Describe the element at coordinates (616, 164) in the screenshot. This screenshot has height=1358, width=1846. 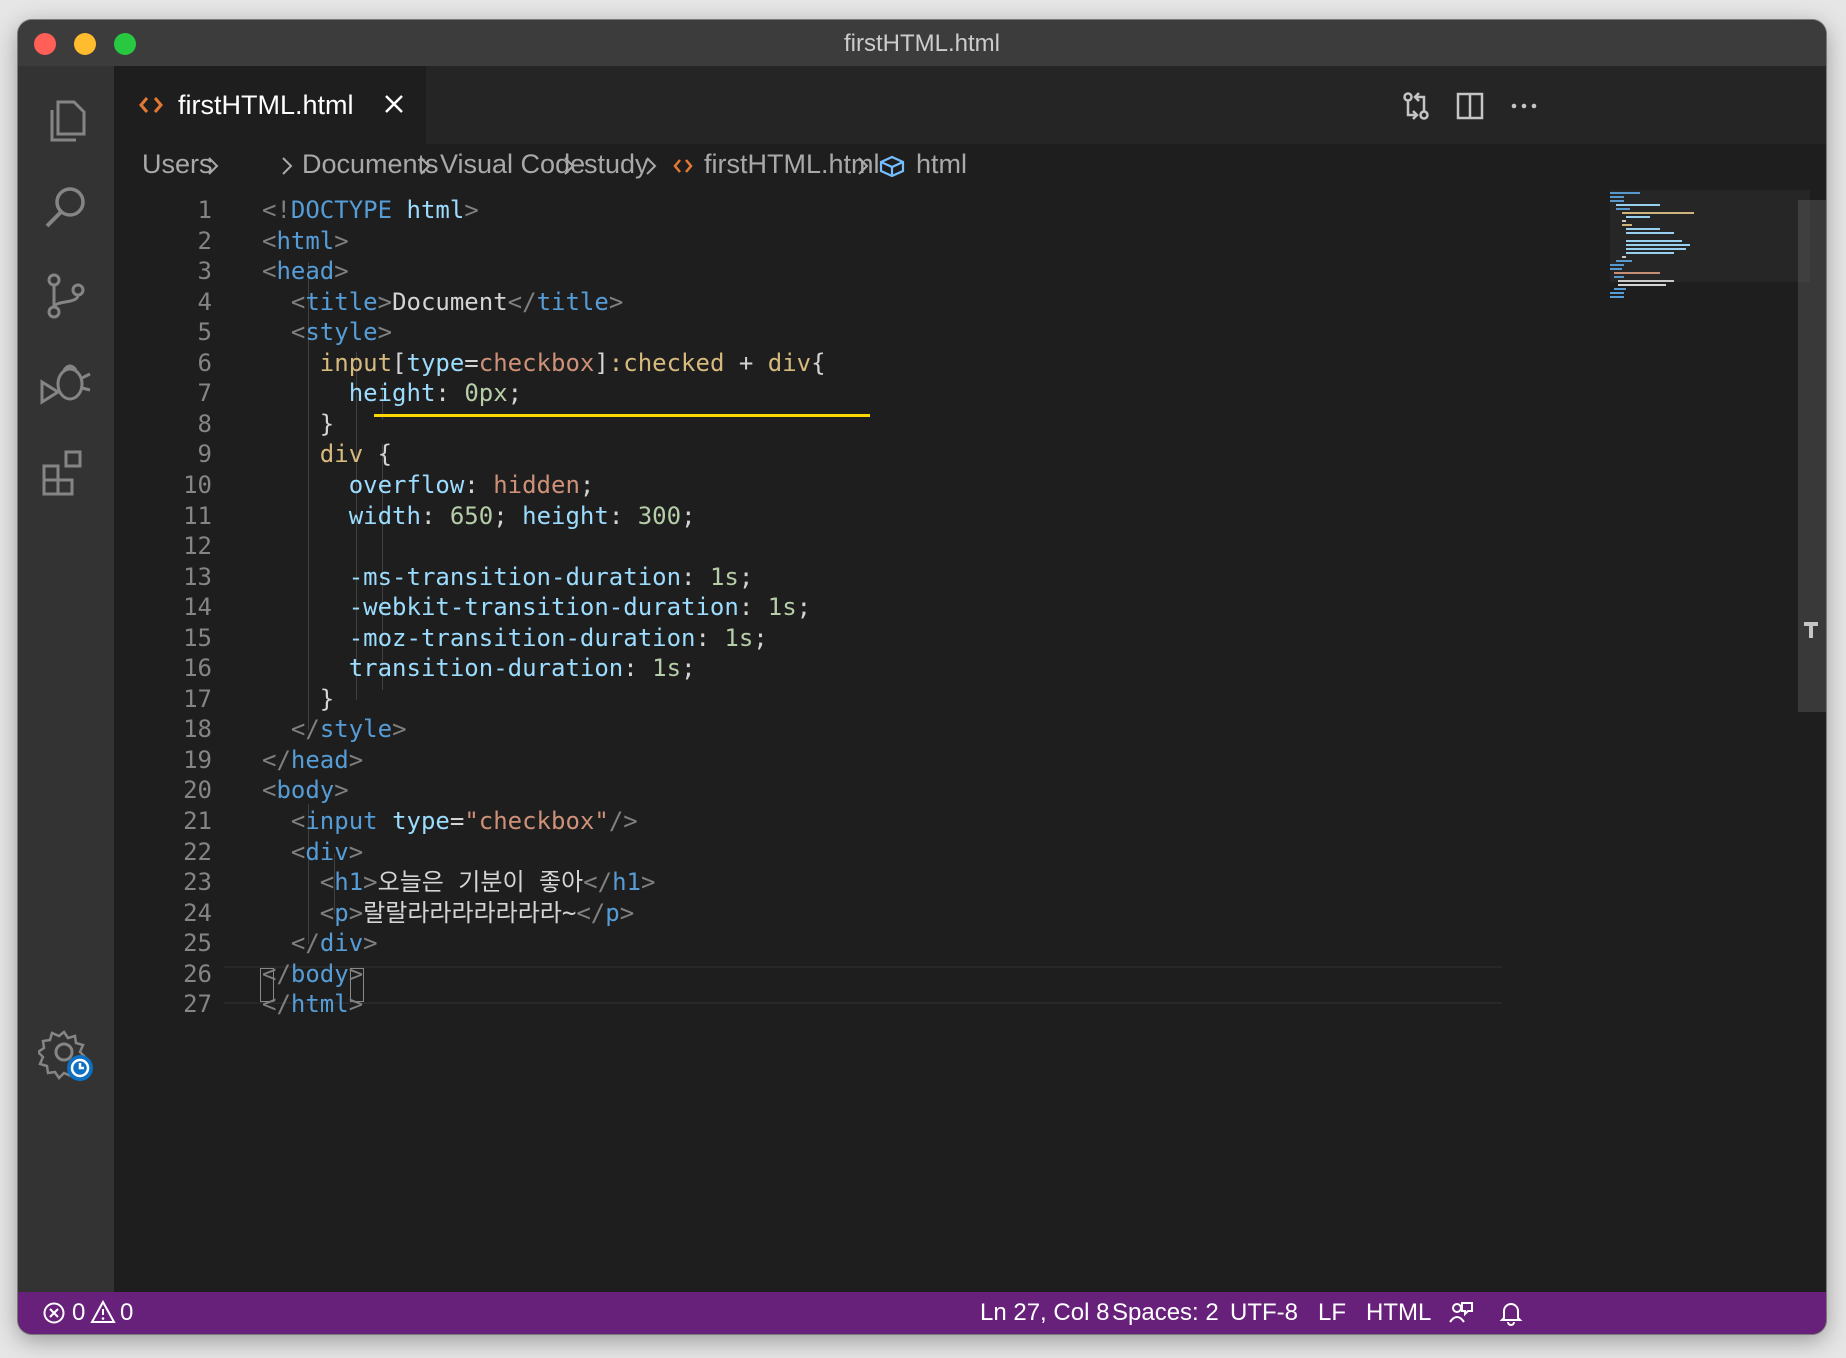
I see `breadcrumb-study: study` at that location.